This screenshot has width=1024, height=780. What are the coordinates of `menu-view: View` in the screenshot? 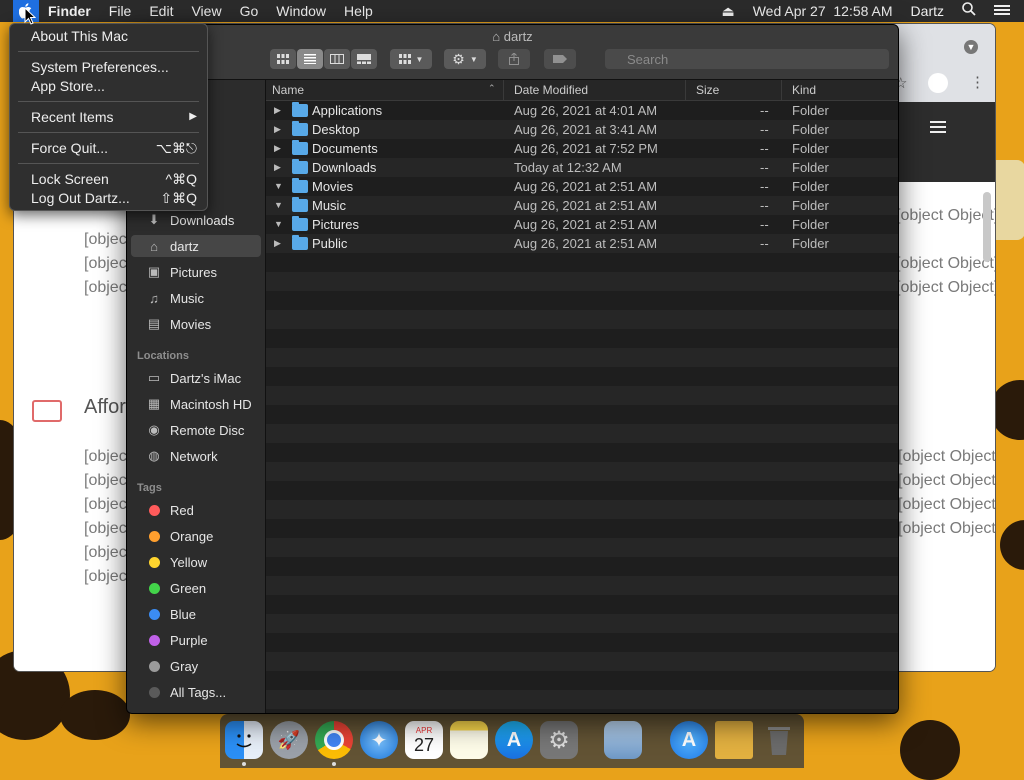 It's located at (206, 11).